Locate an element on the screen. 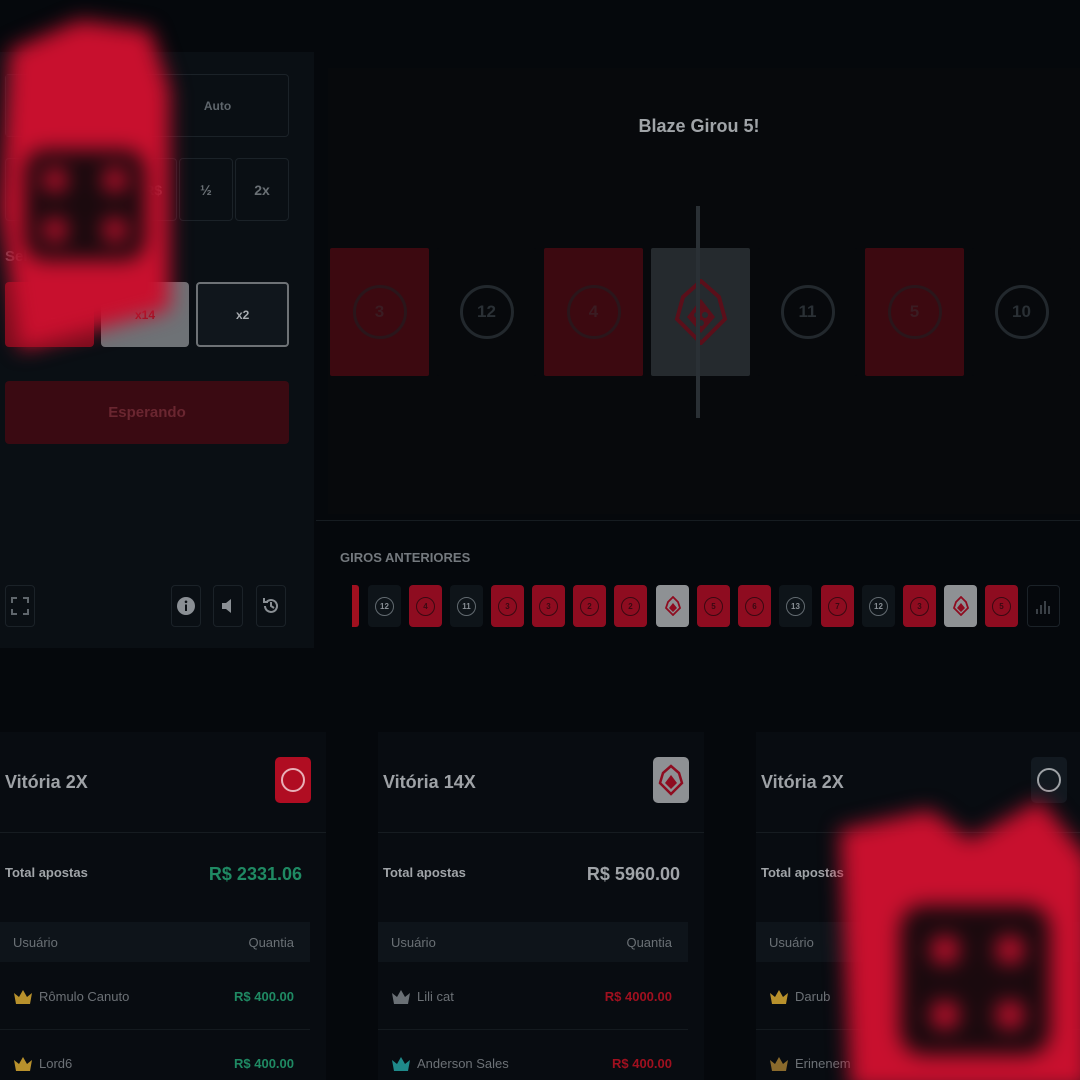 This screenshot has width=1080, height=1080. history-item: 7 is located at coordinates (837, 606).